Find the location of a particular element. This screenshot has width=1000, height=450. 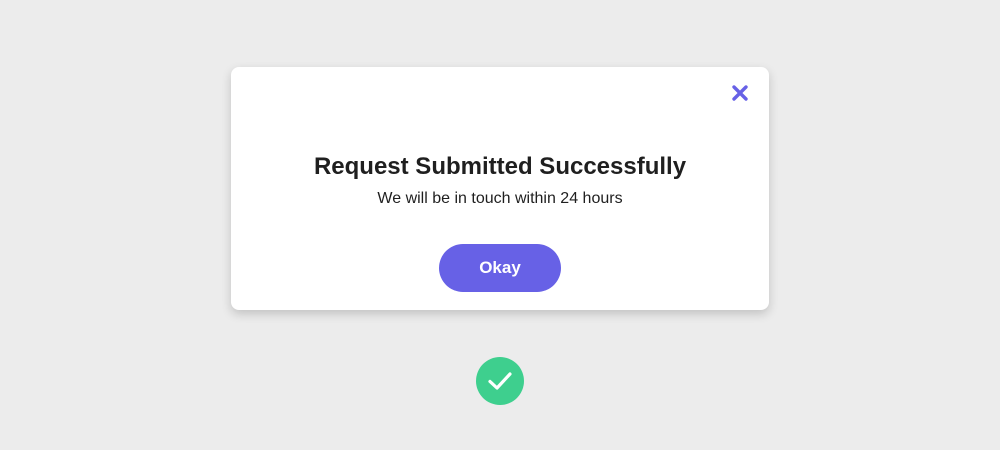

okay-button: Okay is located at coordinates (500, 268).